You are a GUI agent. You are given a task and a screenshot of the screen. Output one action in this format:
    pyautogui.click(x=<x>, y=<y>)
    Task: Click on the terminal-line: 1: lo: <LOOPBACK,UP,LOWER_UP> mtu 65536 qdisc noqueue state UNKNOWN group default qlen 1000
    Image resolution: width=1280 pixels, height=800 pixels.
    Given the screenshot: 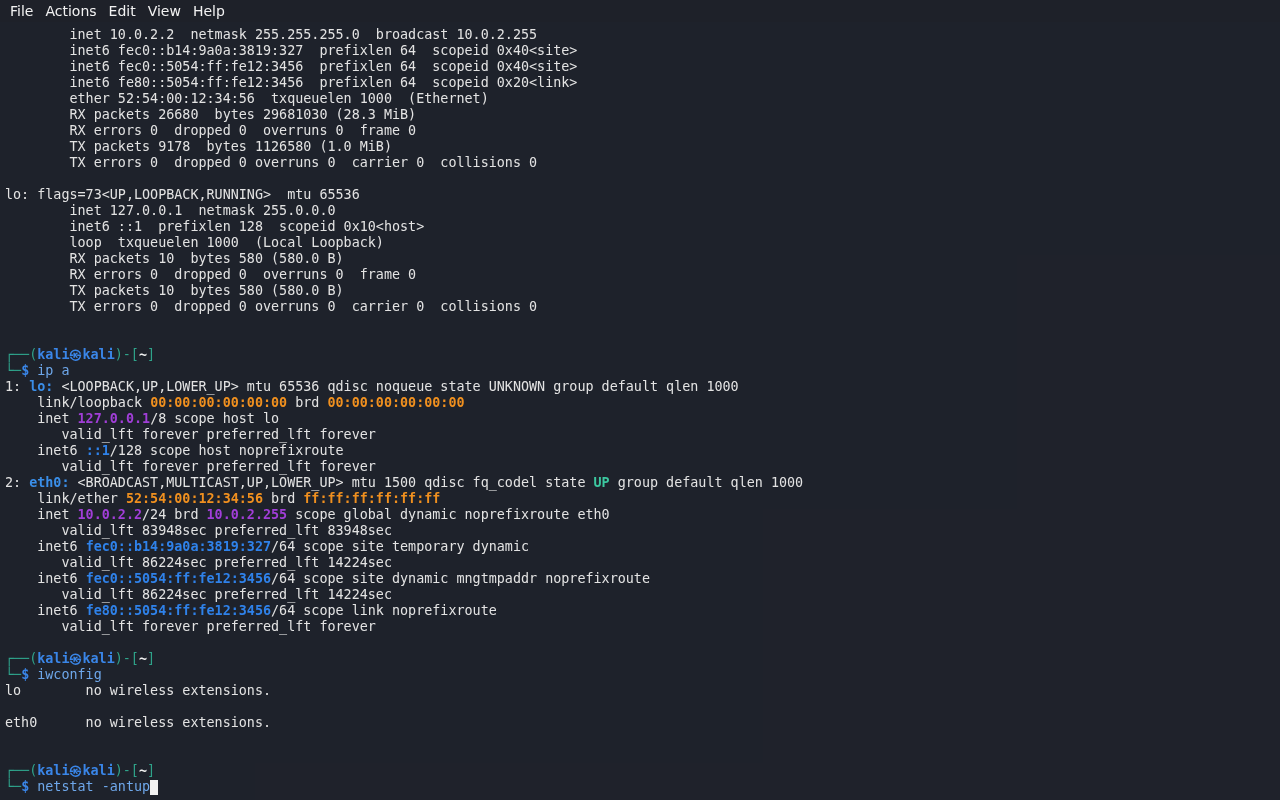 What is the action you would take?
    pyautogui.click(x=372, y=387)
    